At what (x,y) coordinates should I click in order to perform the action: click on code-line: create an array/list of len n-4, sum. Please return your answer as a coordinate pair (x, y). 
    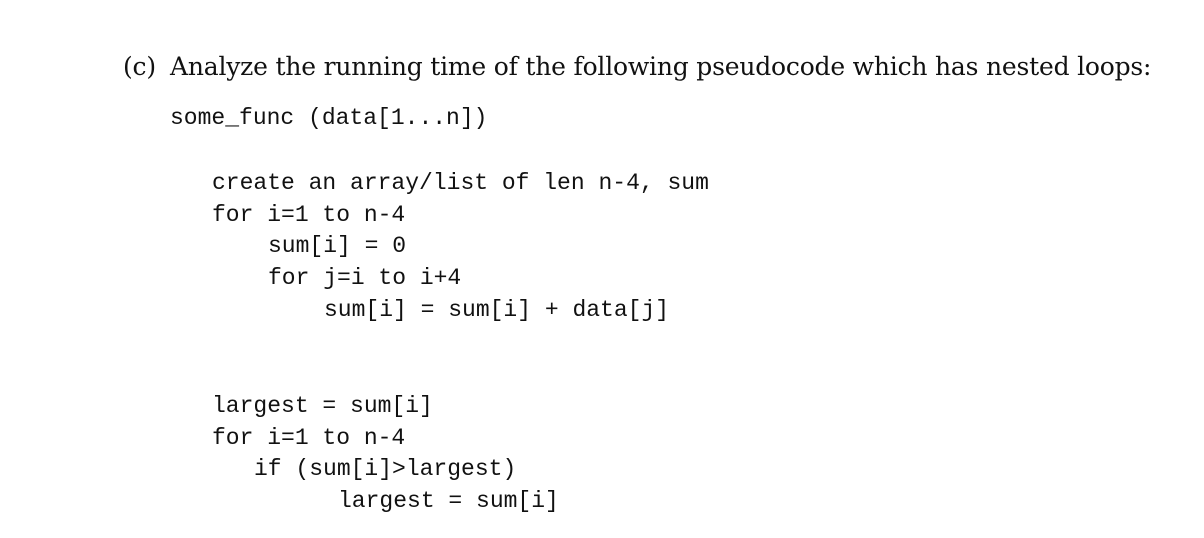
    Looking at the image, I should click on (460, 183).